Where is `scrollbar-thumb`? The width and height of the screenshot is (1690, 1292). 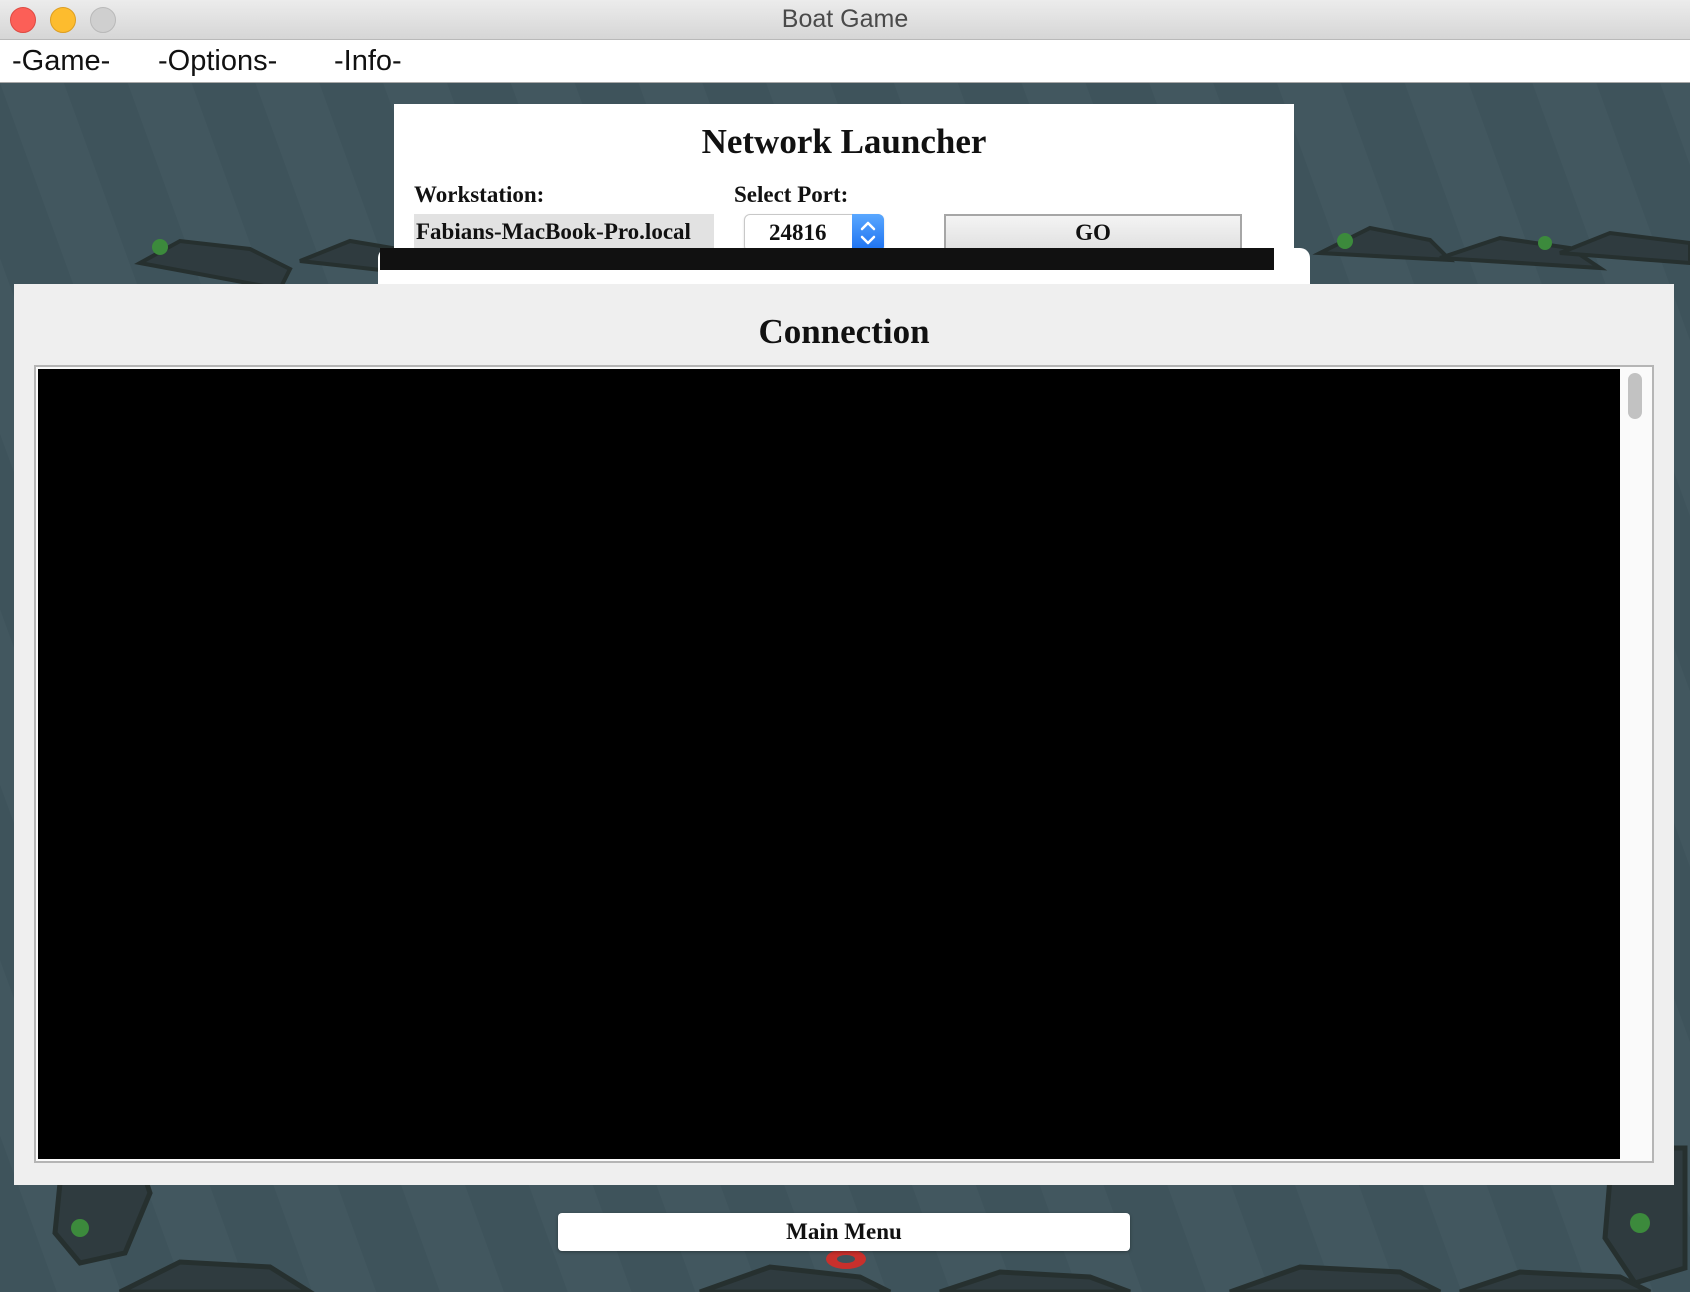 scrollbar-thumb is located at coordinates (1635, 396).